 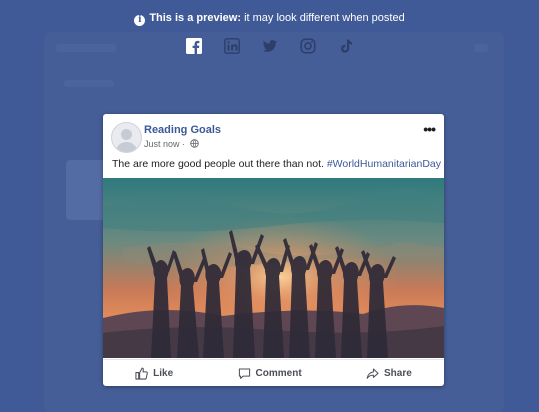 What do you see at coordinates (182, 130) in the screenshot?
I see `page-name: Reading Goals` at bounding box center [182, 130].